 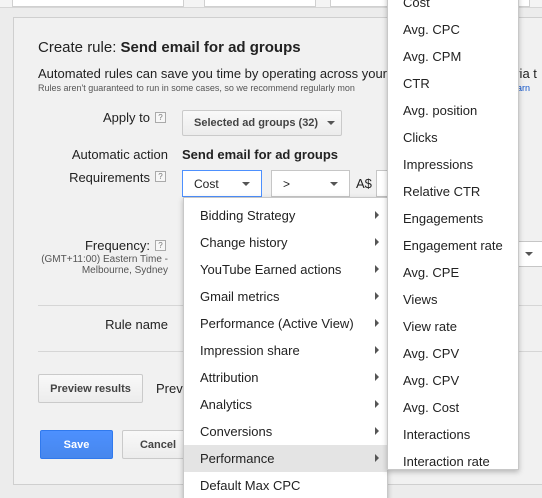 What do you see at coordinates (285, 296) in the screenshot?
I see `category-gmail-metrics: Gmail metrics` at bounding box center [285, 296].